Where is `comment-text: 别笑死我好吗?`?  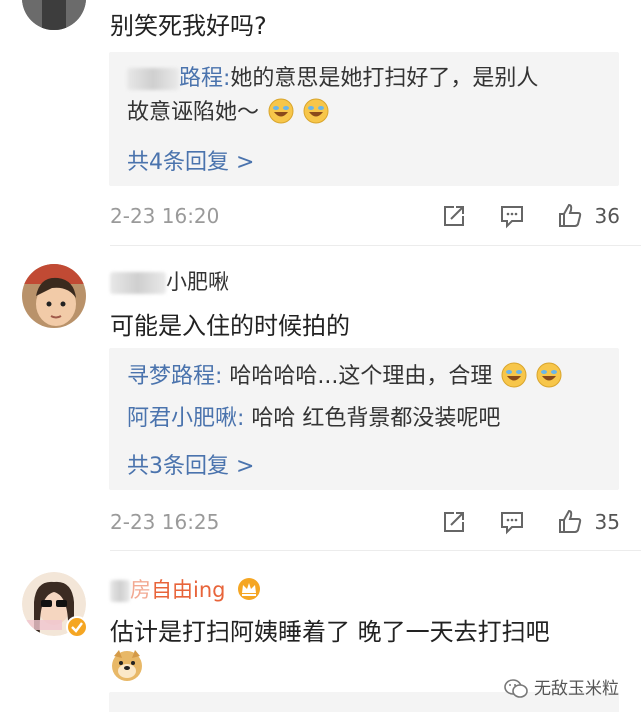
comment-text: 别笑死我好吗? is located at coordinates (188, 26).